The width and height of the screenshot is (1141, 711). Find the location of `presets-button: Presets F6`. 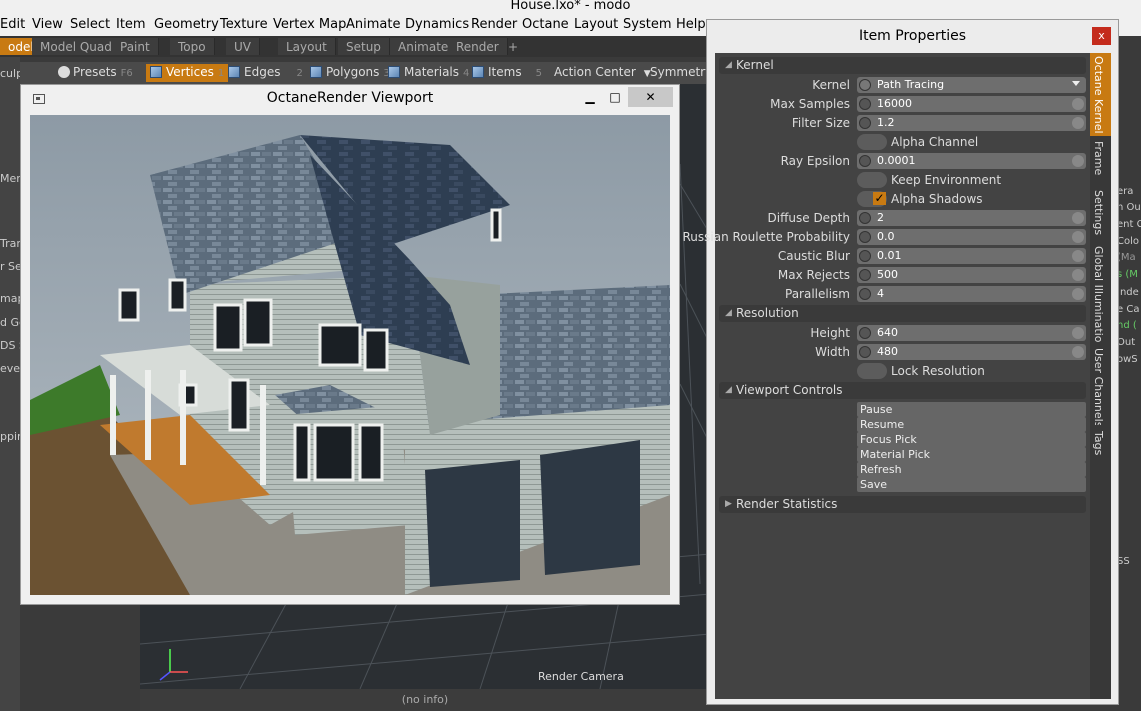

presets-button: Presets F6 is located at coordinates (95, 73).